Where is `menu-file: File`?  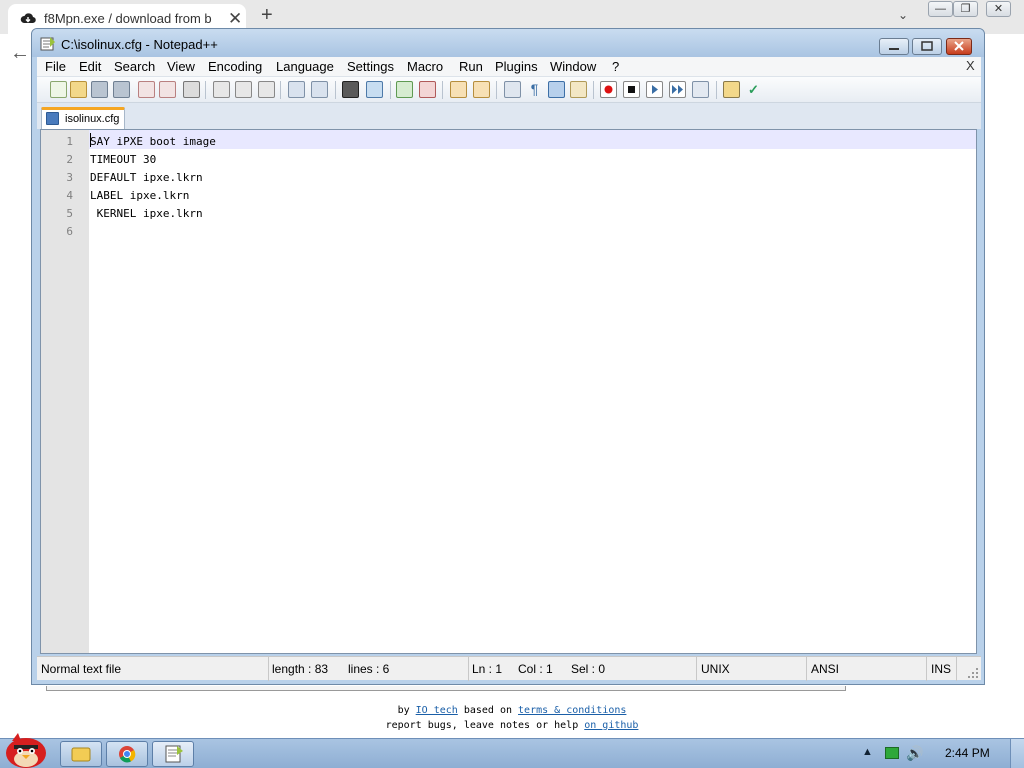 menu-file: File is located at coordinates (55, 66).